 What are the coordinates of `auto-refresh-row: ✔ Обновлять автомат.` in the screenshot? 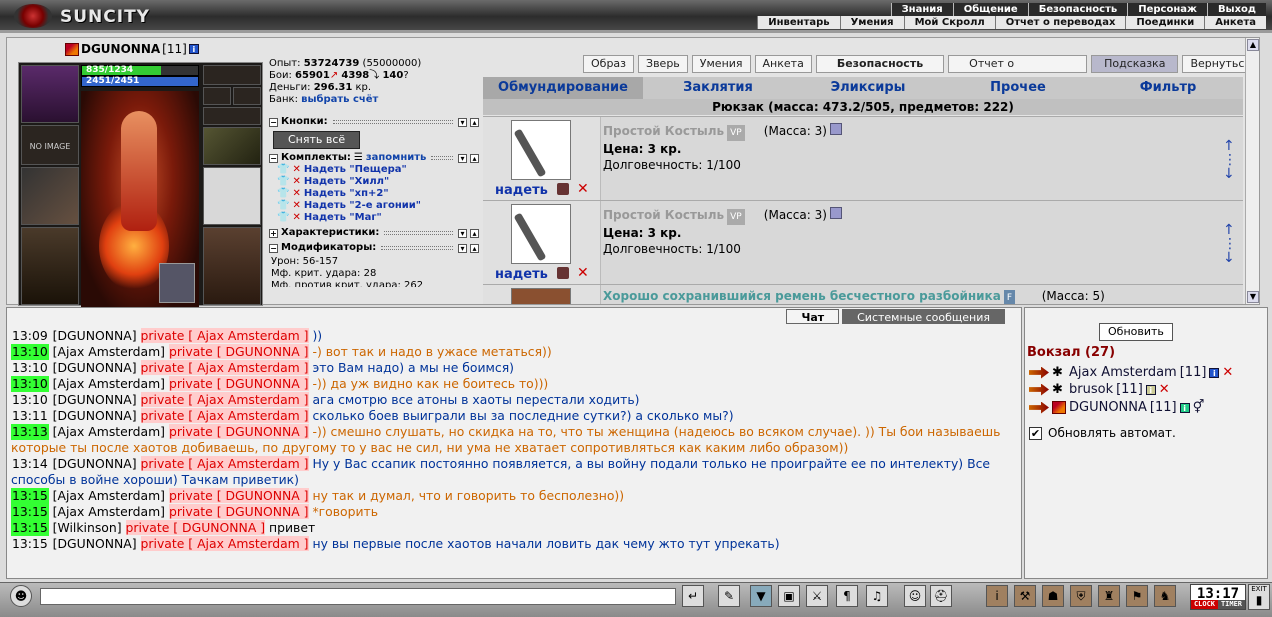 It's located at (1102, 433).